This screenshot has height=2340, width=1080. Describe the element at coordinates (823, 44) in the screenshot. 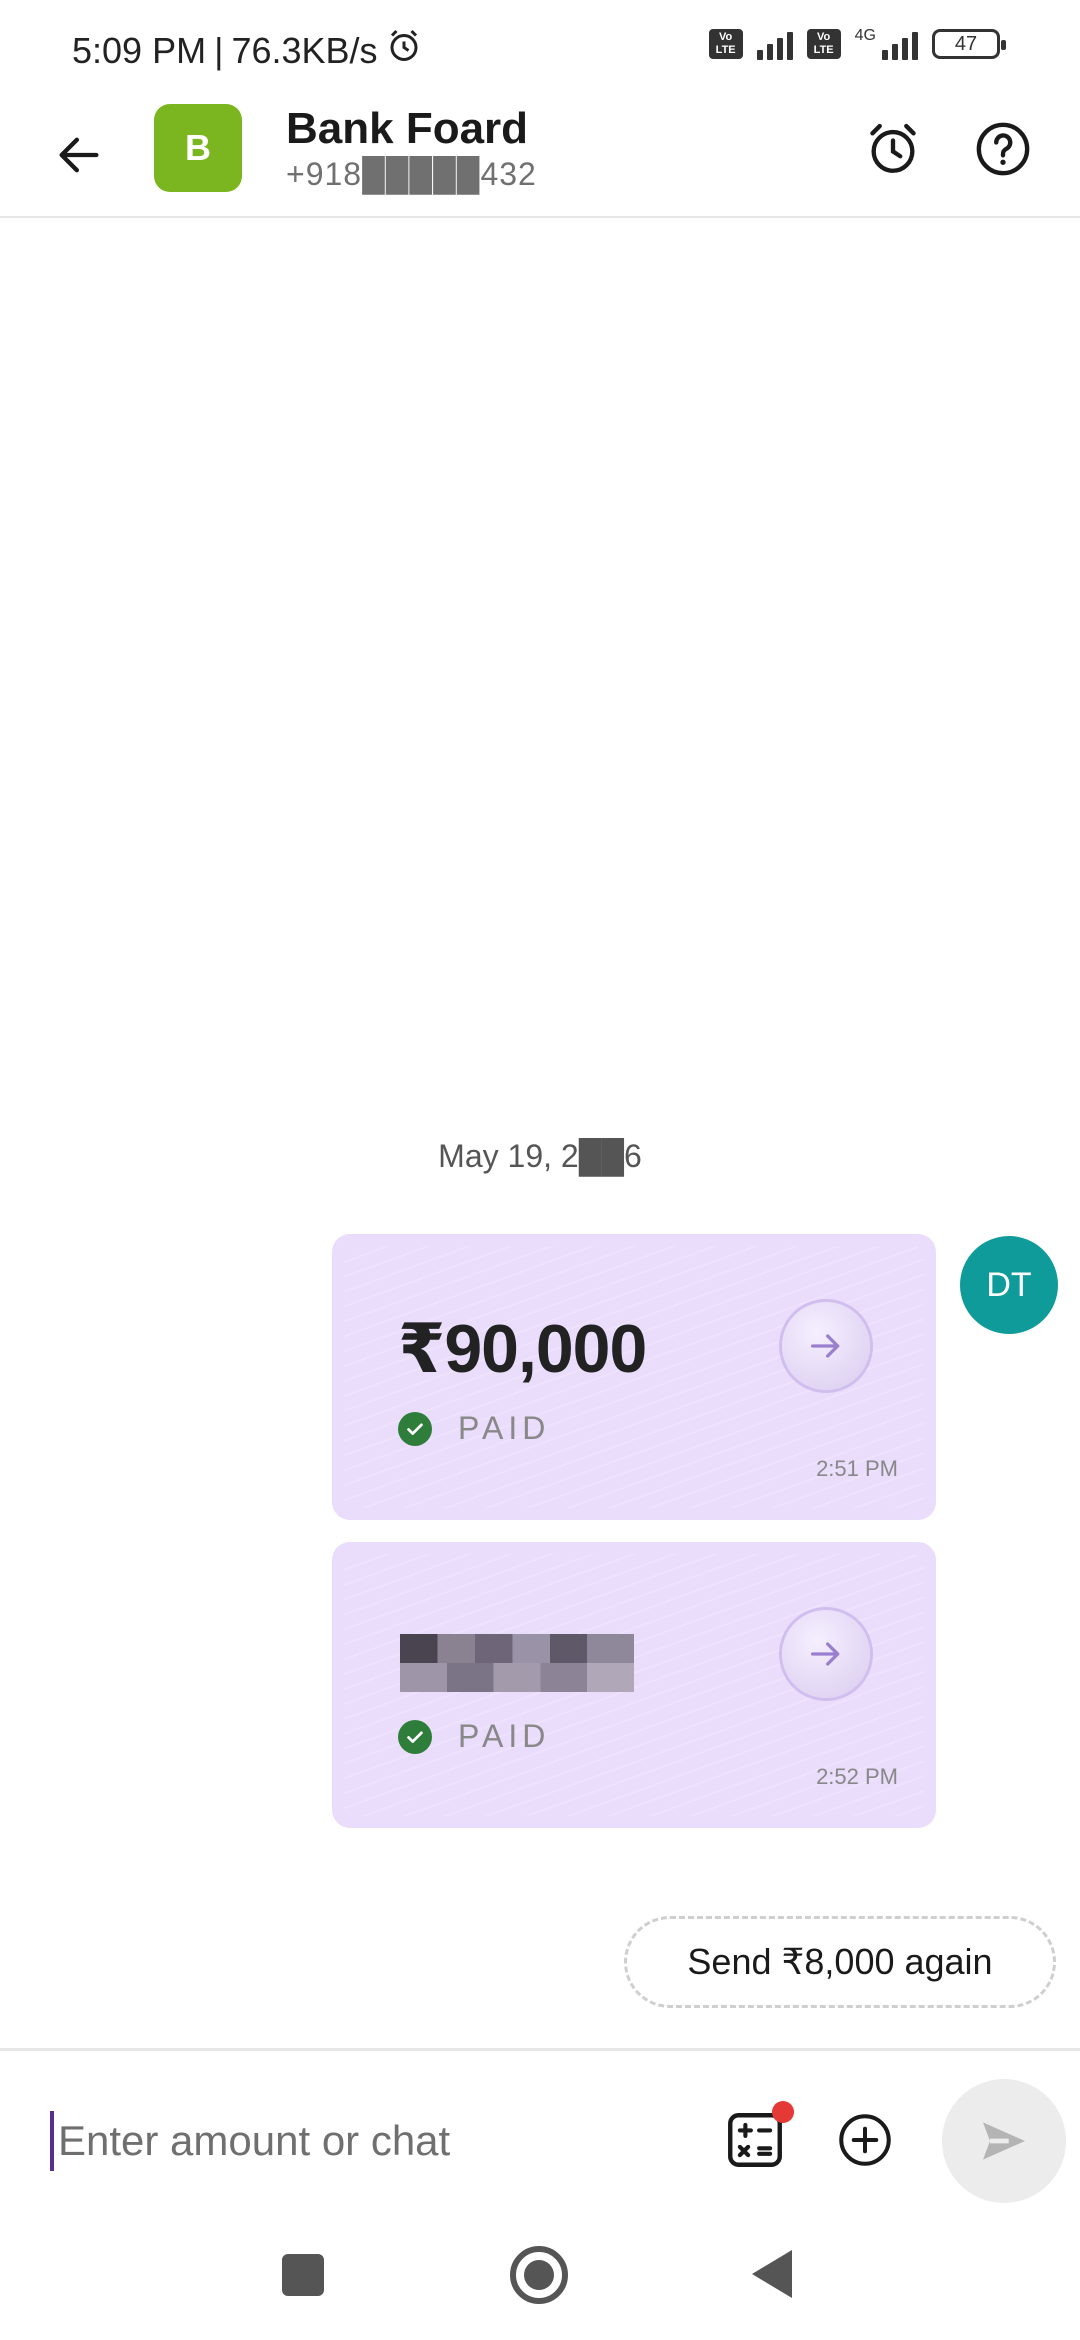

I see `volte-sim2-icon: Vo LTE` at that location.